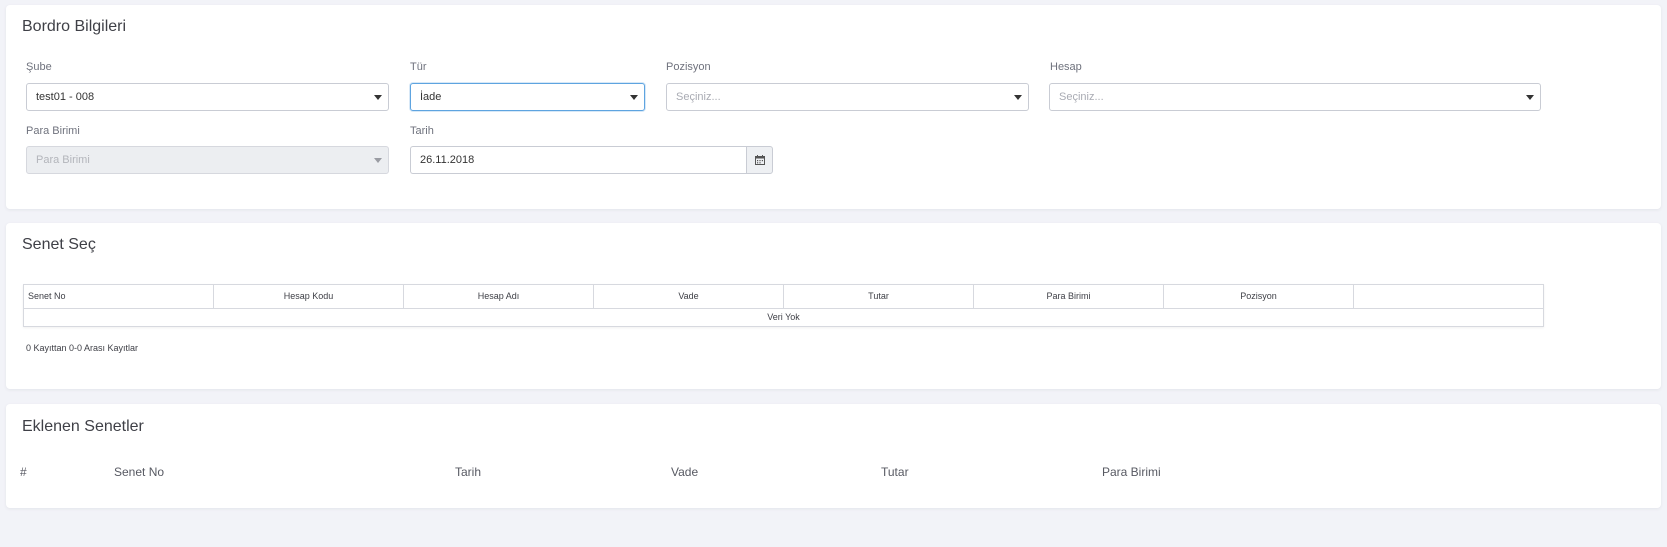  What do you see at coordinates (53, 131) in the screenshot?
I see `para-birimi-label: Para Birimi` at bounding box center [53, 131].